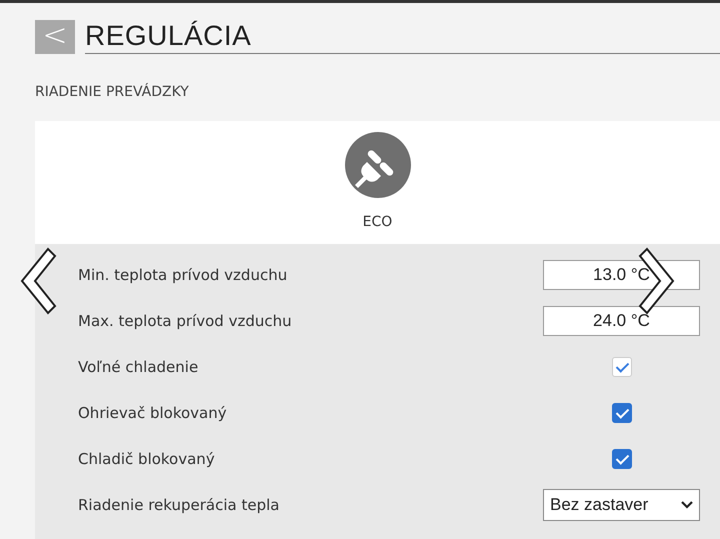  I want to click on setting-label: Chladič blokovaný, so click(147, 459).